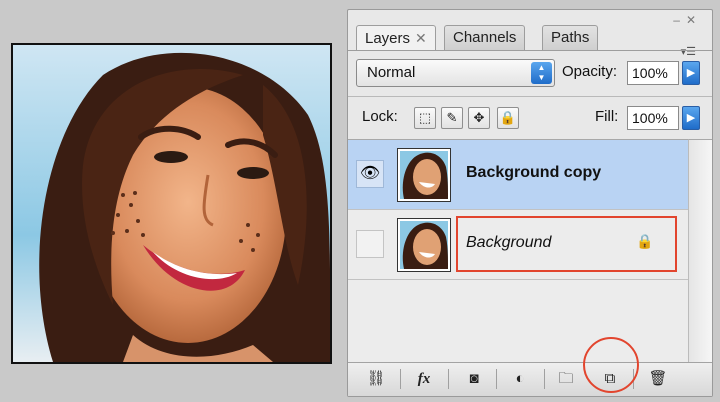  What do you see at coordinates (424, 379) in the screenshot?
I see `fx-icon: fx` at bounding box center [424, 379].